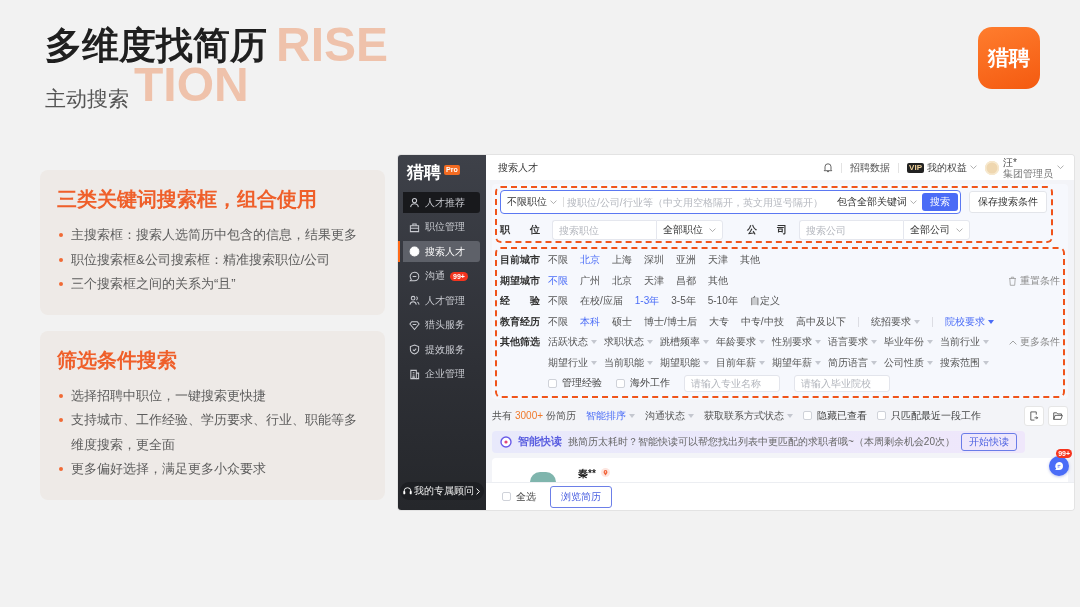 This screenshot has height=607, width=1080. Describe the element at coordinates (561, 415) in the screenshot. I see `result-count-label: 份简历` at that location.